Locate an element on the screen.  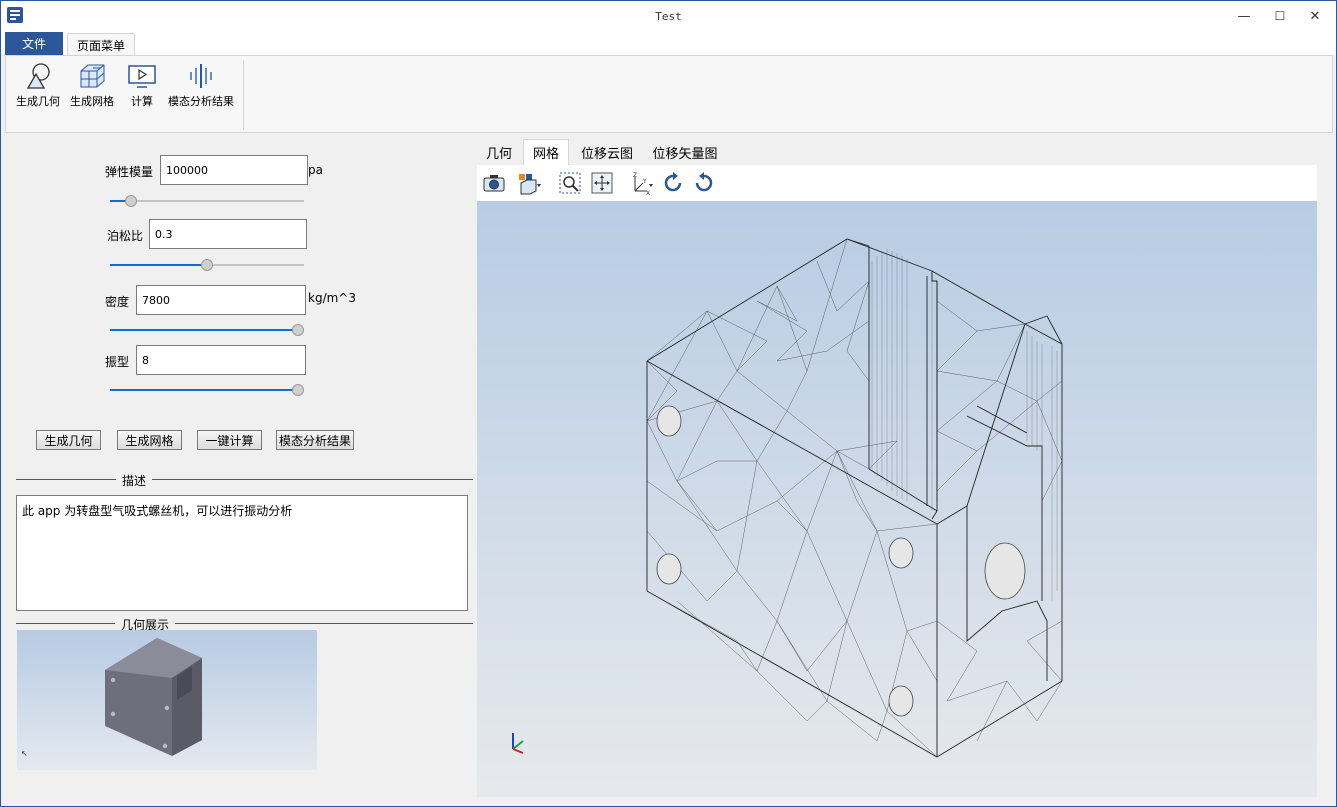
close-button: ✕ is located at coordinates (1315, 16).